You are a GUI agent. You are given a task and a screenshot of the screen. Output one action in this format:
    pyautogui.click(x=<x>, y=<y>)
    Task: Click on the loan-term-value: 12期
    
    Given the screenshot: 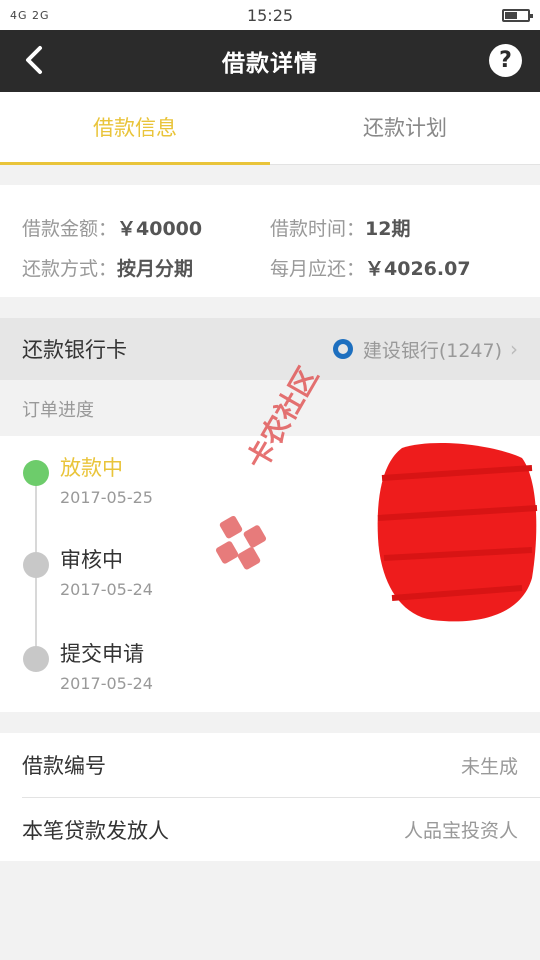 What is the action you would take?
    pyautogui.click(x=388, y=228)
    